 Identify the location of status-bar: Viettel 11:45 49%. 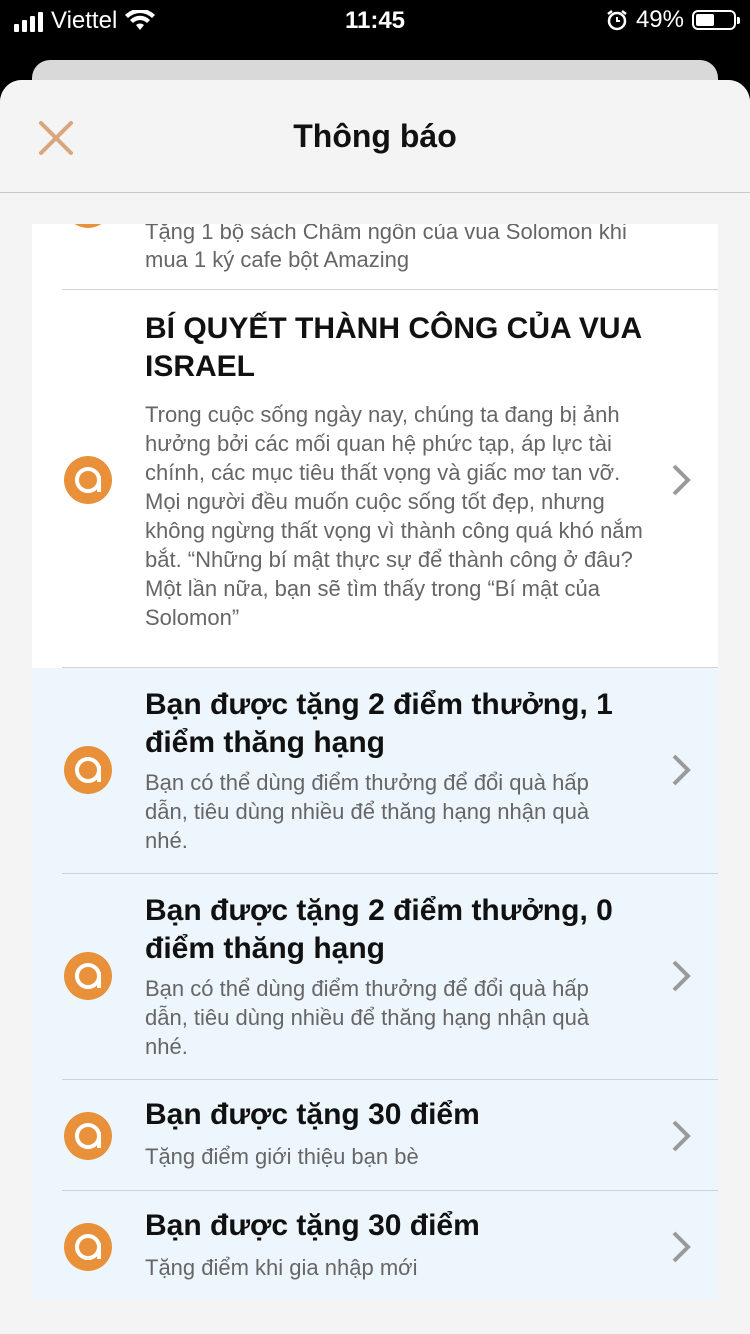
(375, 21).